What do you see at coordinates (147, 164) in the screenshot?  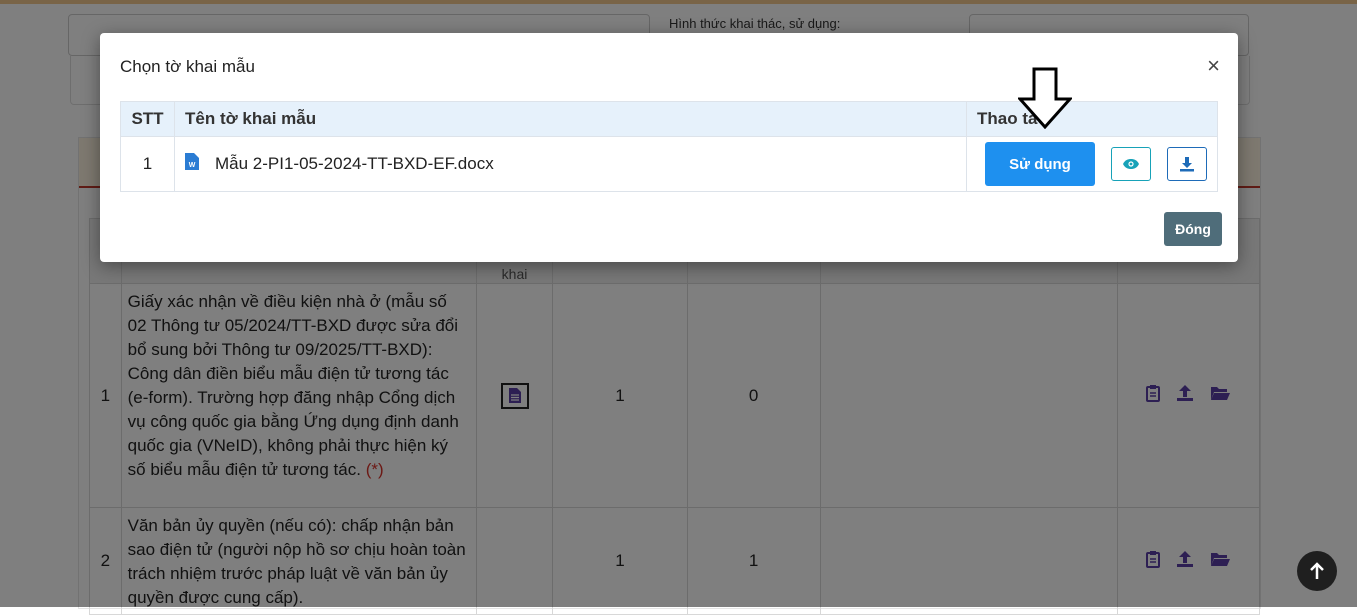 I see `row-stt: 1` at bounding box center [147, 164].